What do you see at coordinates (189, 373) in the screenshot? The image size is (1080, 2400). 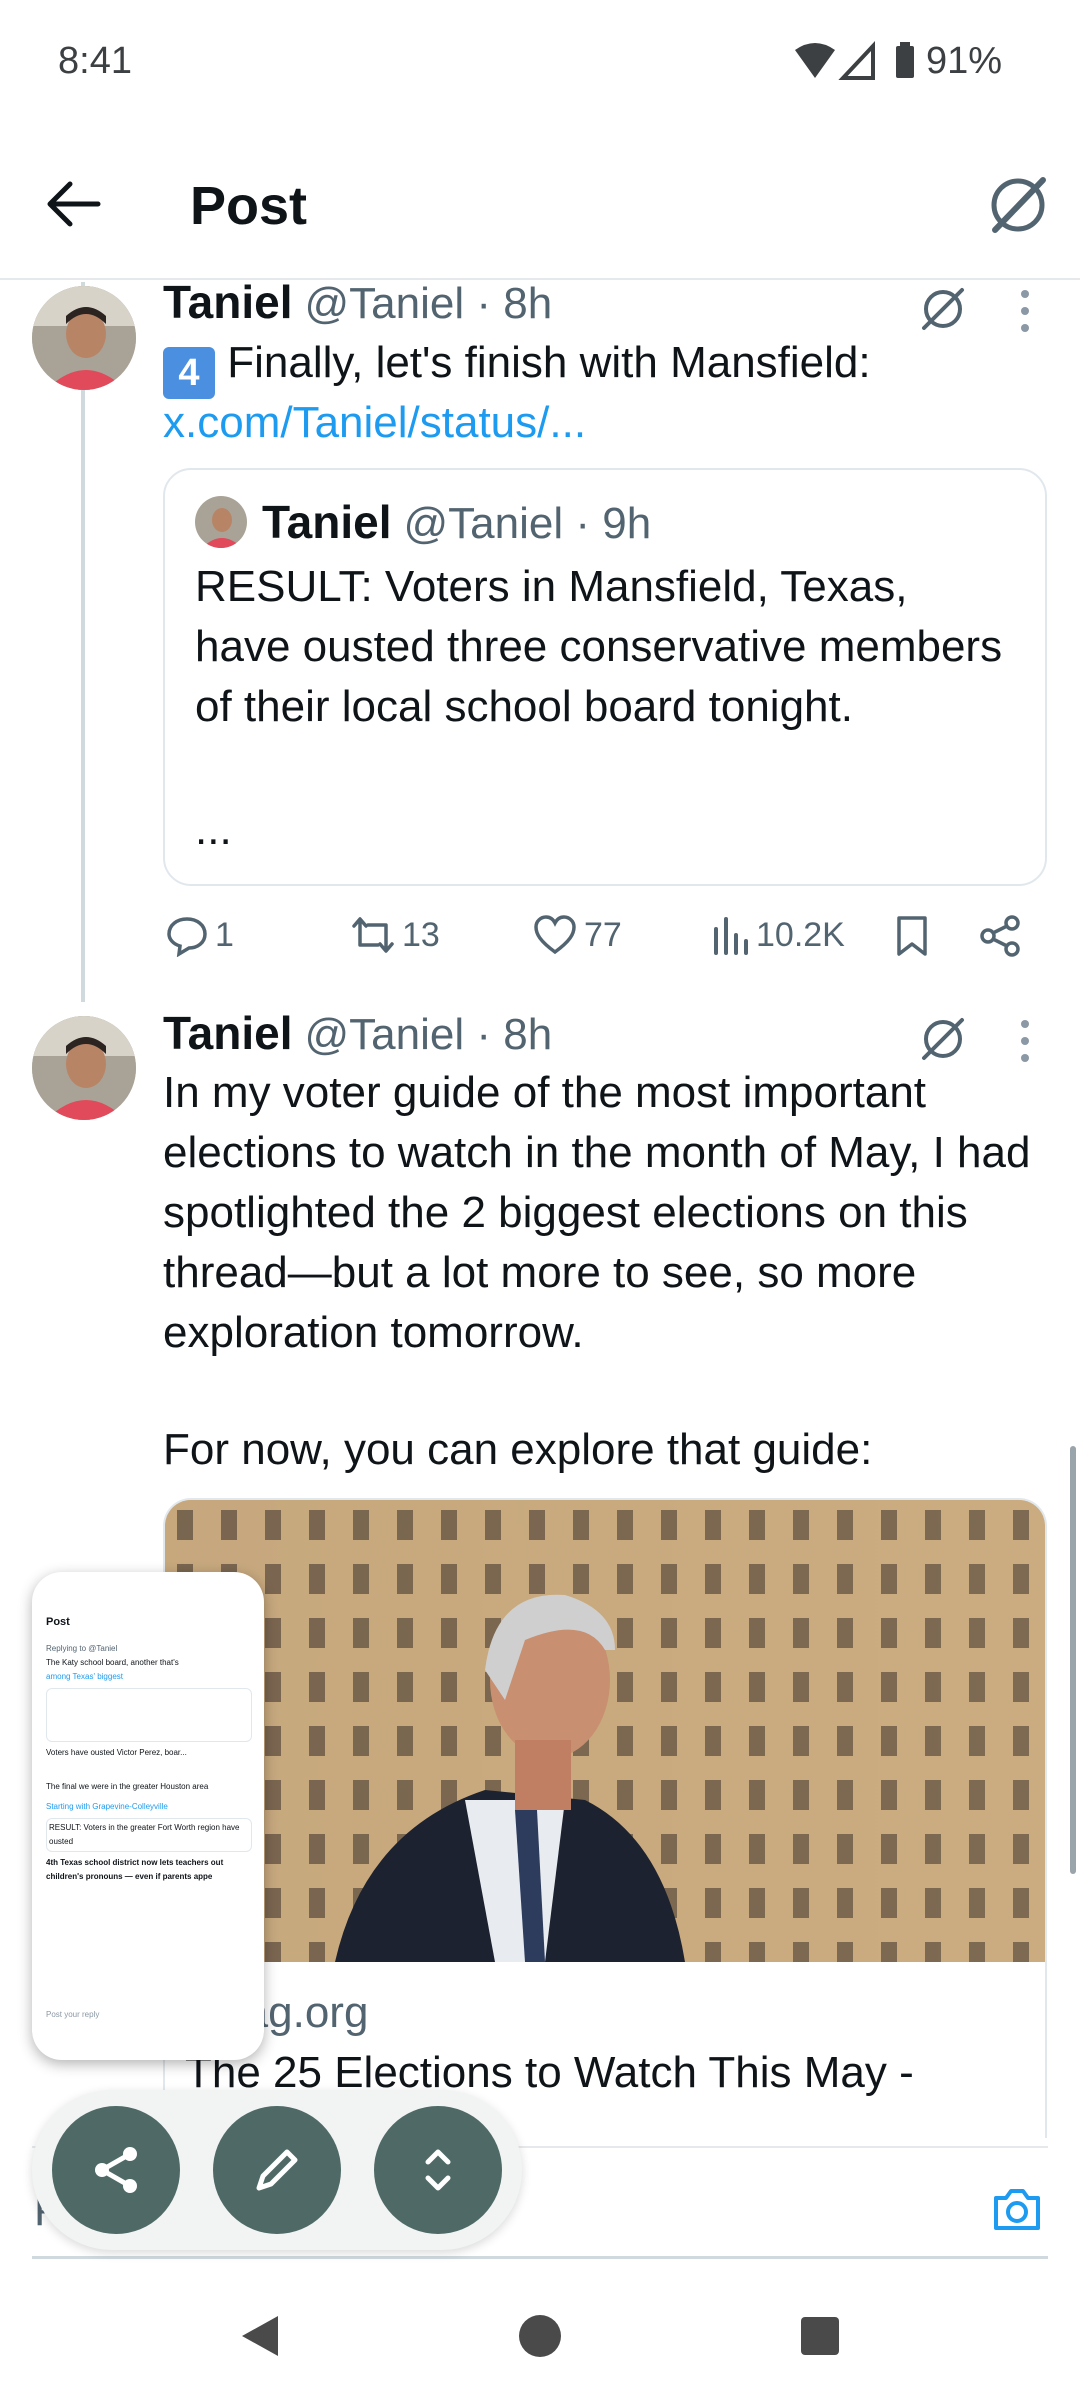 I see `keycap-four-icon: 4` at bounding box center [189, 373].